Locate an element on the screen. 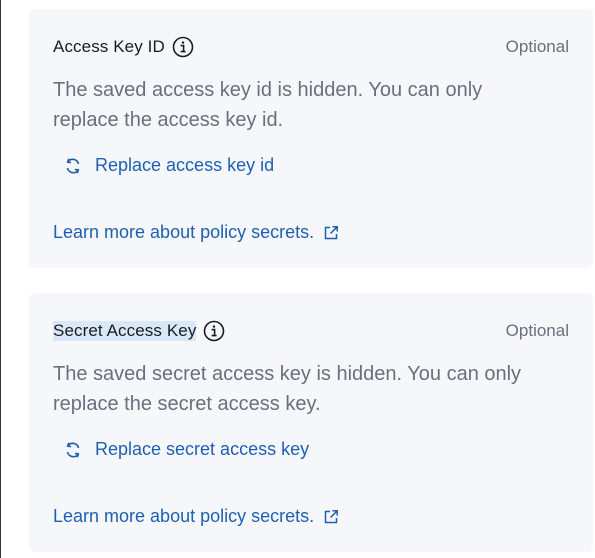 Image resolution: width=595 pixels, height=558 pixels. secret-access-key-title-group: Secret Access Key is located at coordinates (139, 331).